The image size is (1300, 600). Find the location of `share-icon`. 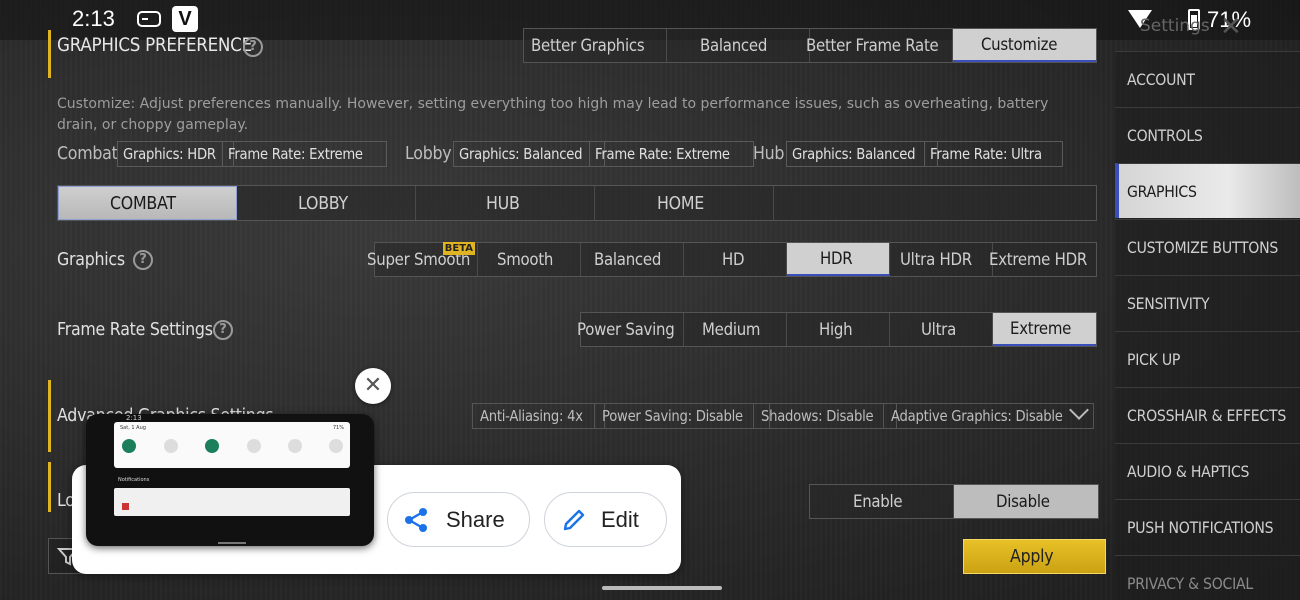

share-icon is located at coordinates (416, 519).